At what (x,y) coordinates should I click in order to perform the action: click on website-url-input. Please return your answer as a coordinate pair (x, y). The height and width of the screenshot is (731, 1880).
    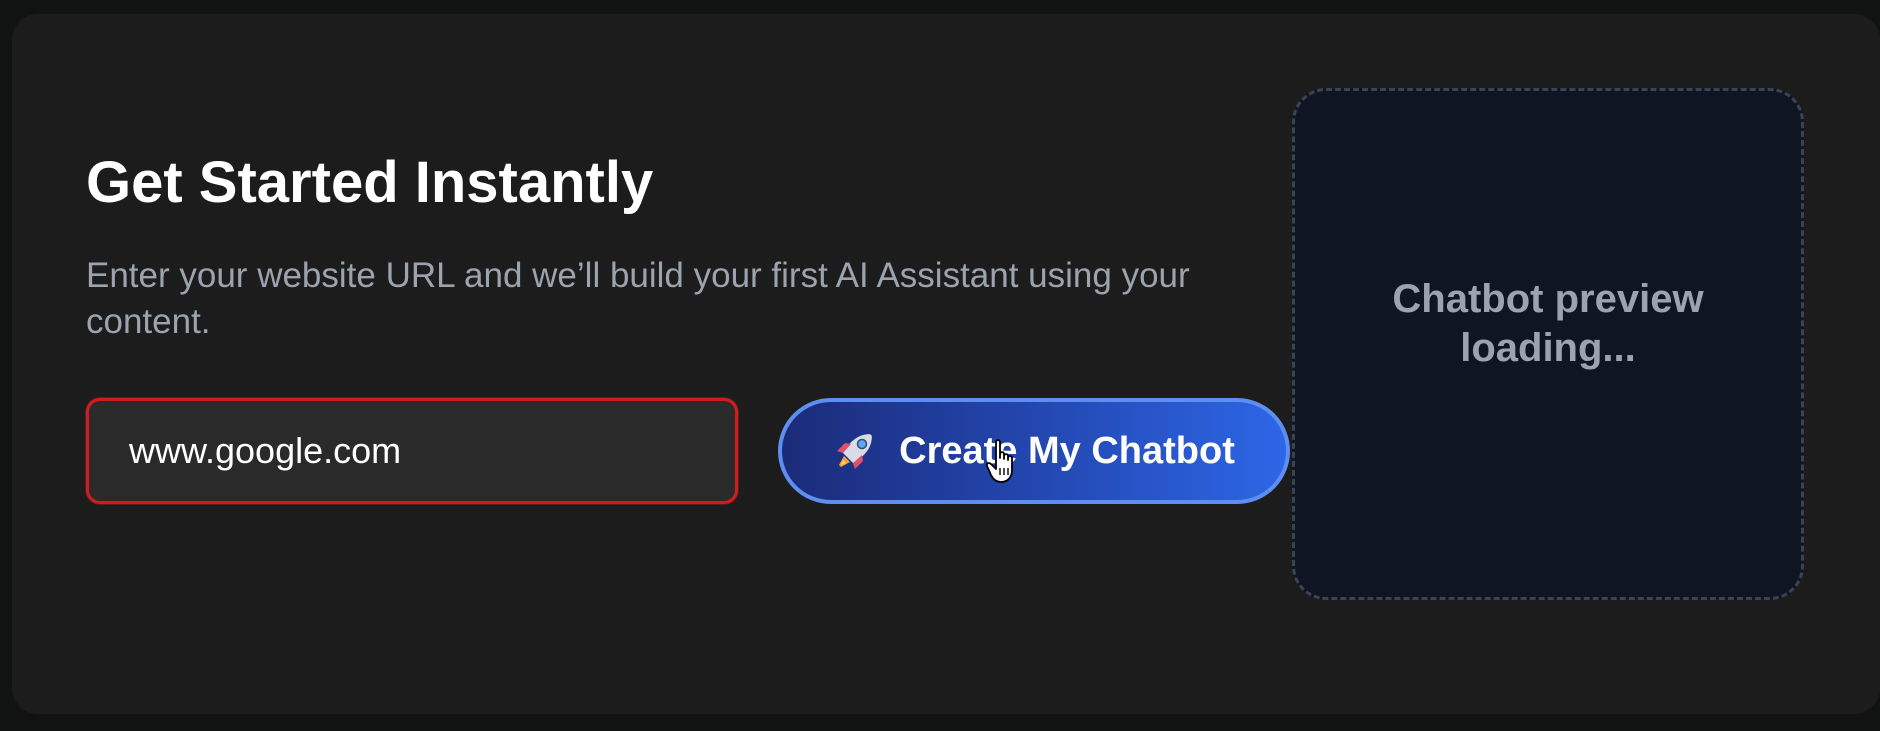
    Looking at the image, I should click on (412, 451).